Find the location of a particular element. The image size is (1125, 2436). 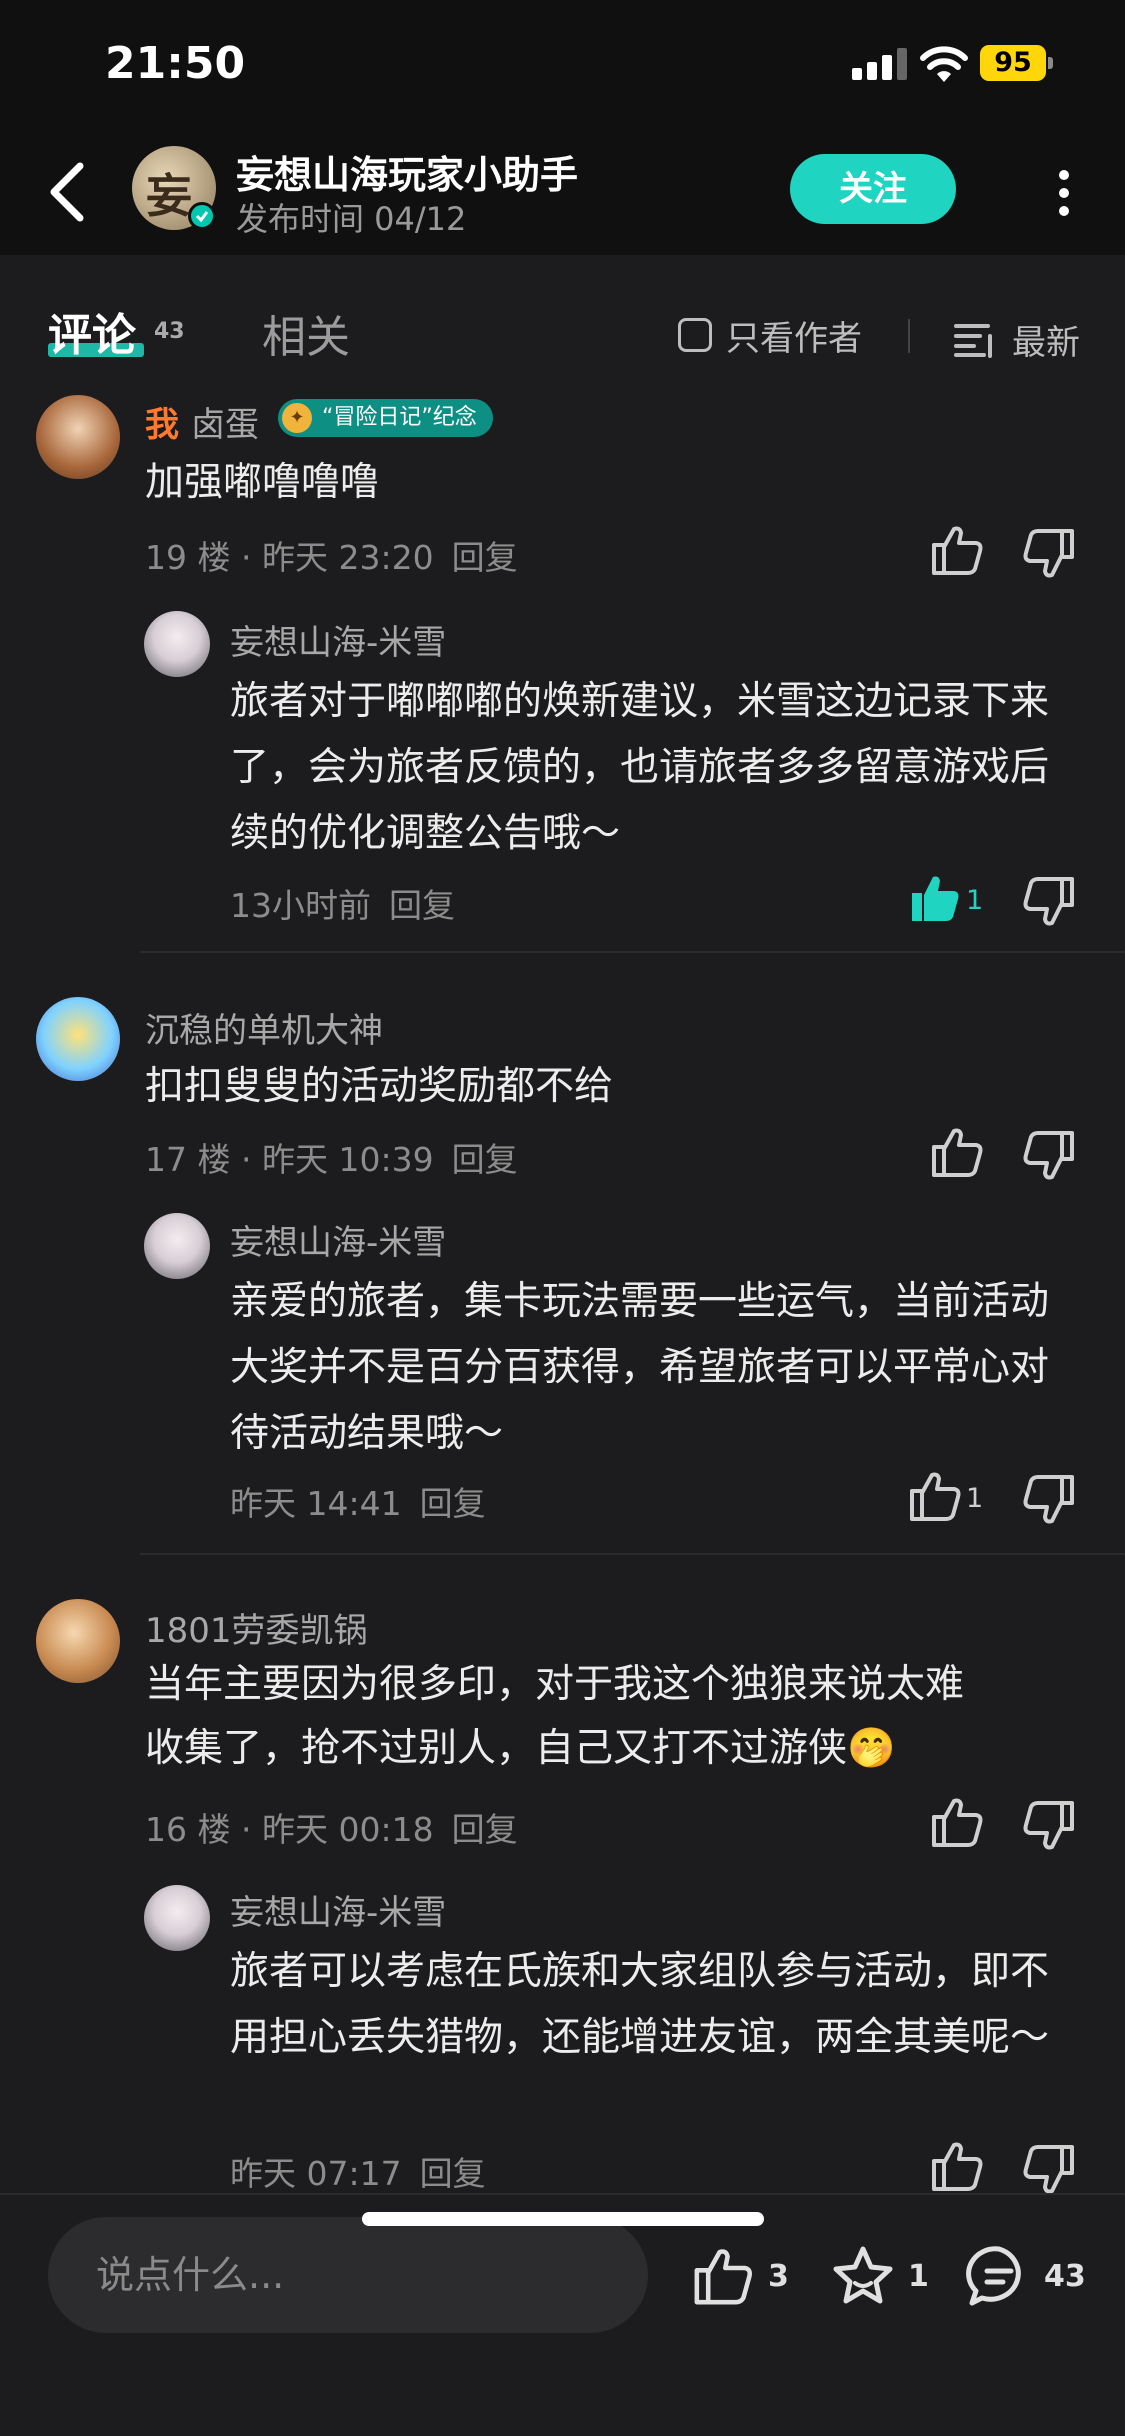

comment-button: 43 is located at coordinates (1026, 2276).